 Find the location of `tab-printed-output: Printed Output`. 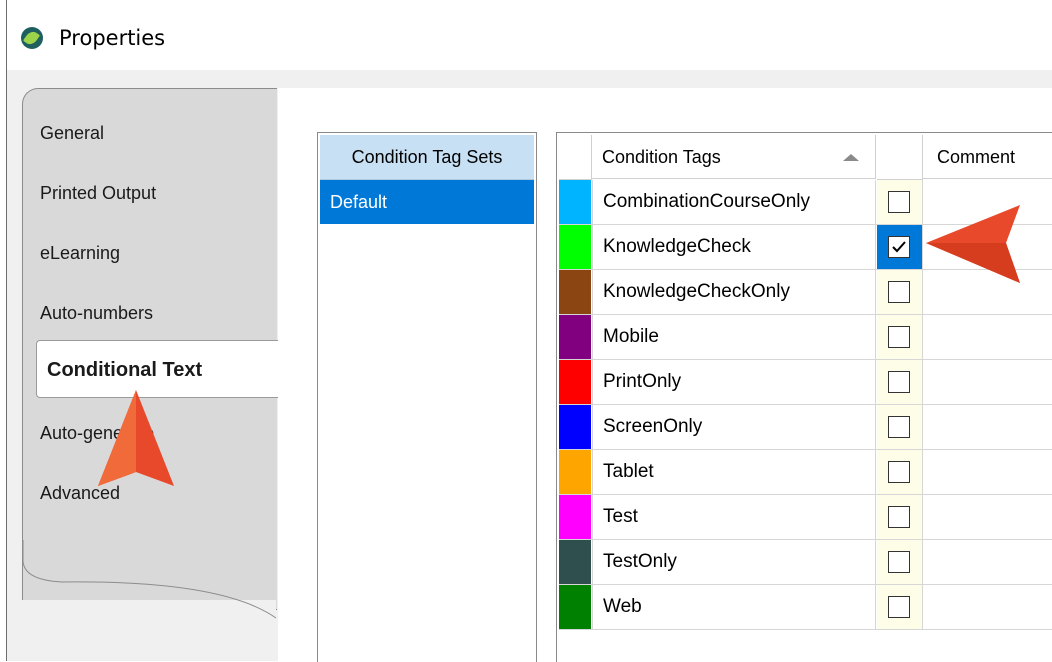

tab-printed-output: Printed Output is located at coordinates (98, 193).